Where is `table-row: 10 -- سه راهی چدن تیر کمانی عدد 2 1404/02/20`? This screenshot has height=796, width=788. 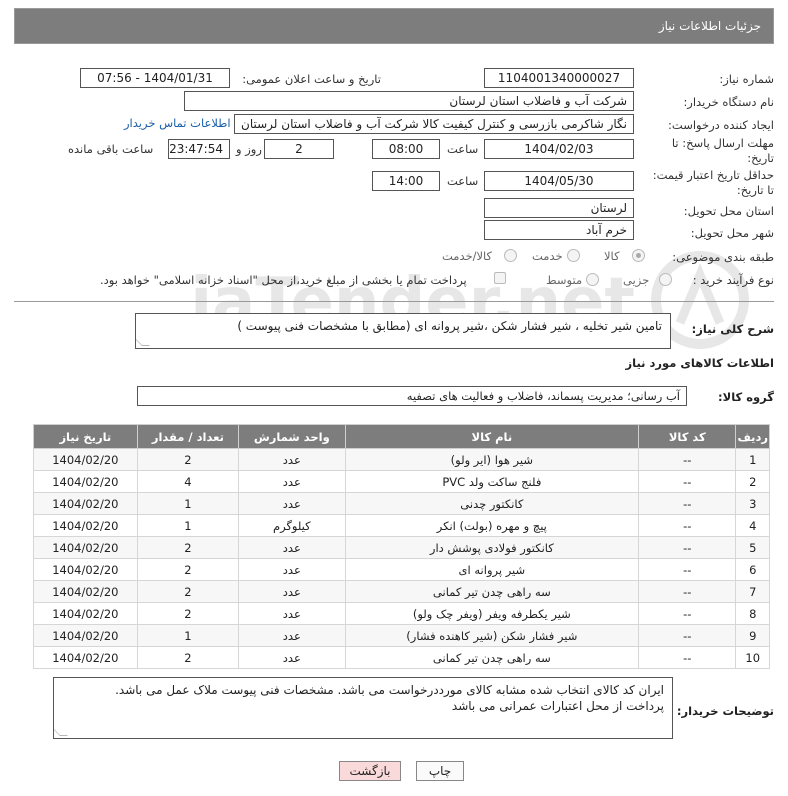
table-row: 10 -- سه راهی چدن تیر کمانی عدد 2 1404/02/20 is located at coordinates (401, 657).